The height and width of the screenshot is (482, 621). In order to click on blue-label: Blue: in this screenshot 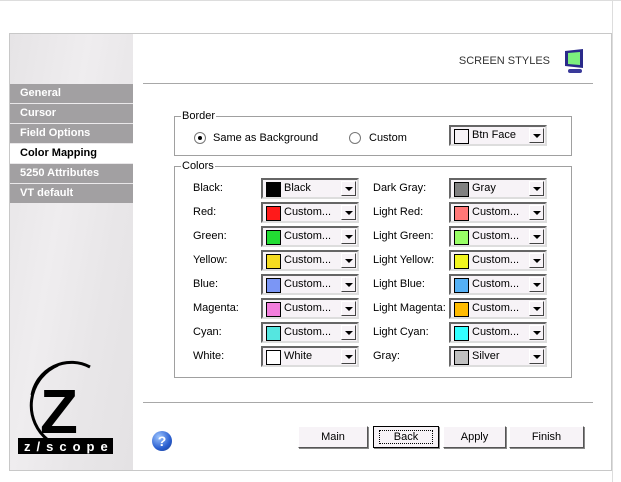, I will do `click(206, 284)`.